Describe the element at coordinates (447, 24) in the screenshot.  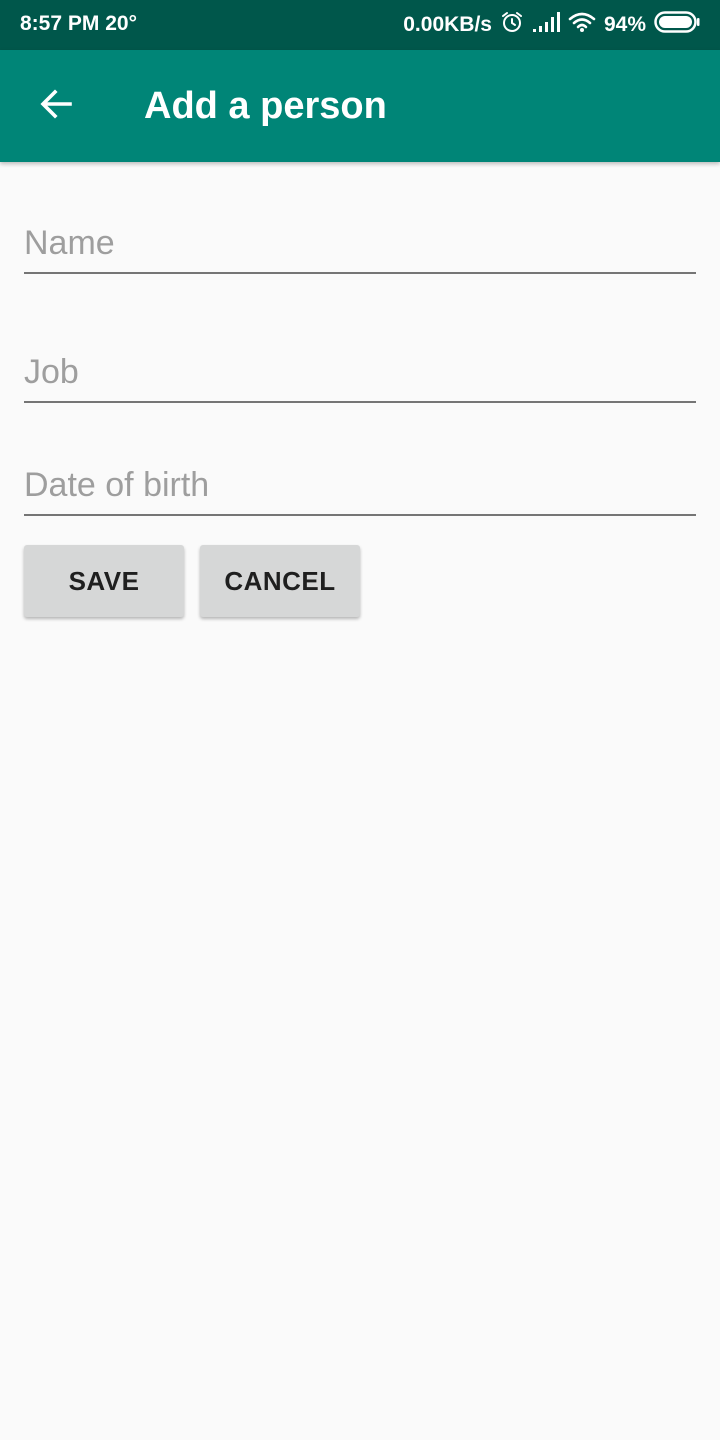
I see `network-speed: 0.00KB/s` at that location.